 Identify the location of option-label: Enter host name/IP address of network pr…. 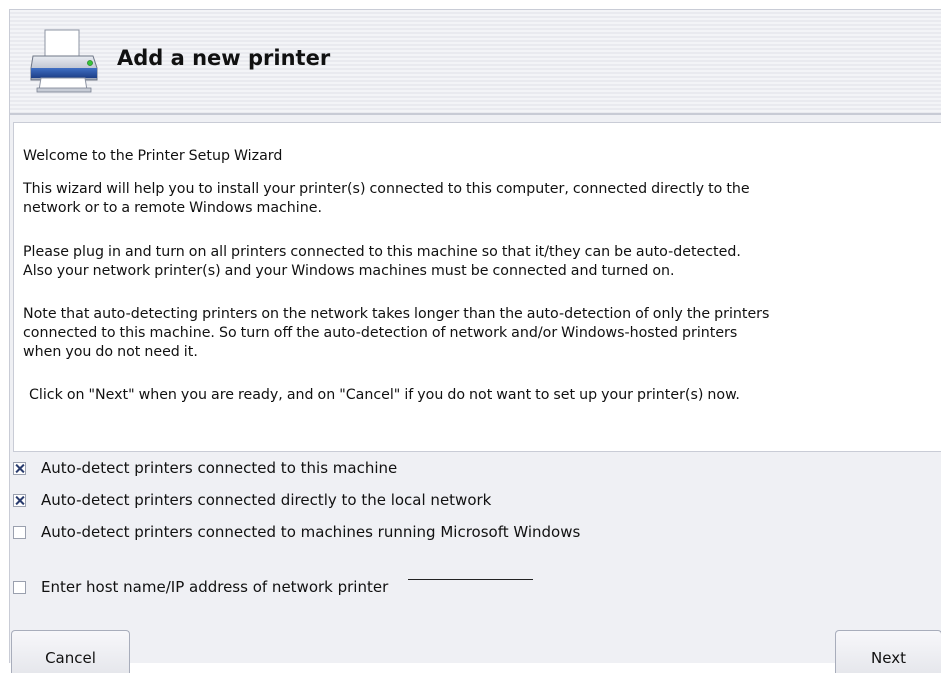
(215, 587).